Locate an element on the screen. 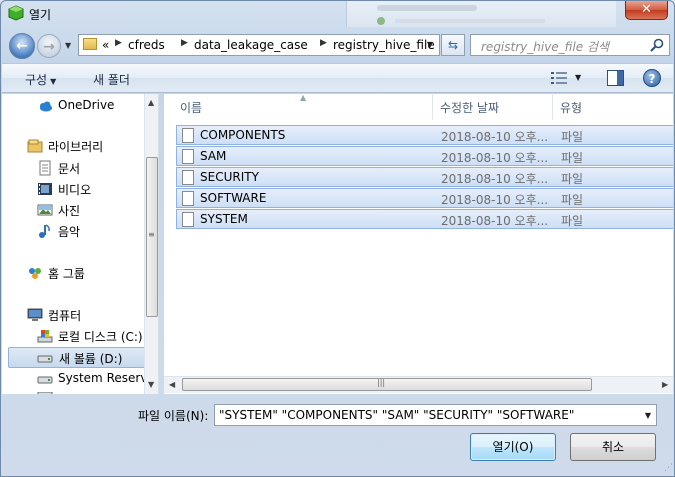 Image resolution: width=675 pixels, height=477 pixels. scroll-up-icon: ▲ is located at coordinates (151, 102).